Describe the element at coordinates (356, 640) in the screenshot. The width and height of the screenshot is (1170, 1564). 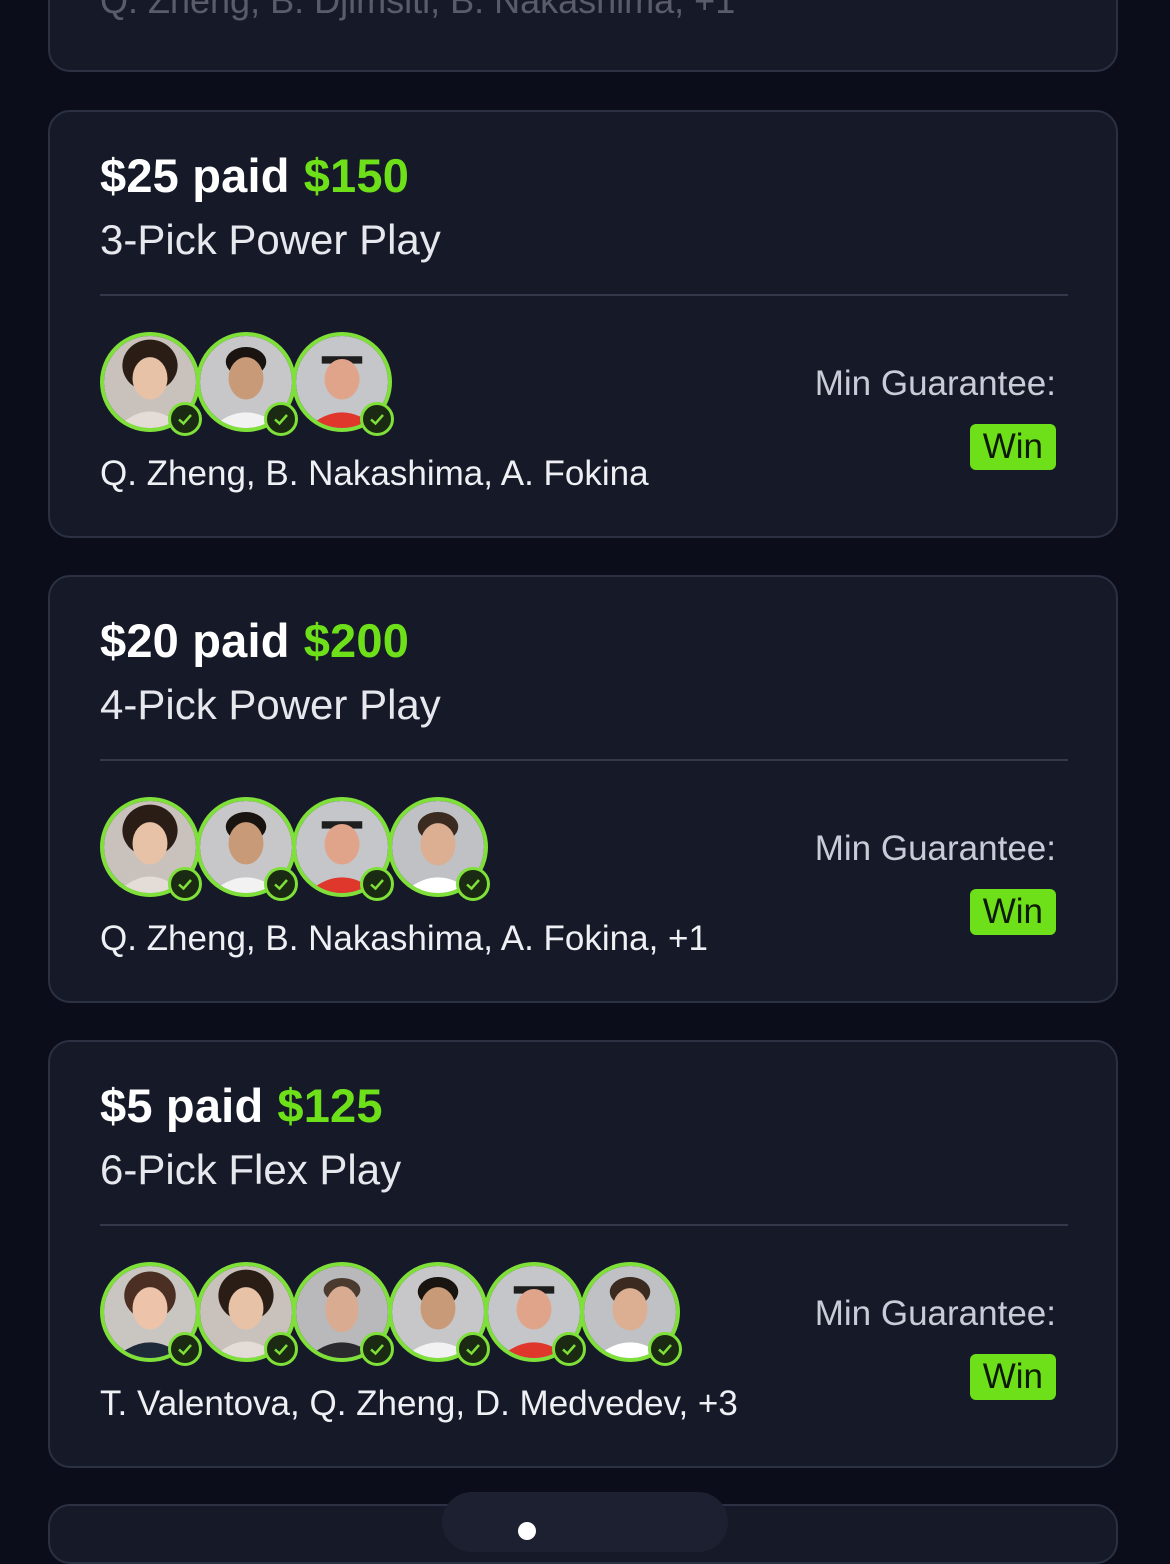
I see `entry-won-amount: $200` at that location.